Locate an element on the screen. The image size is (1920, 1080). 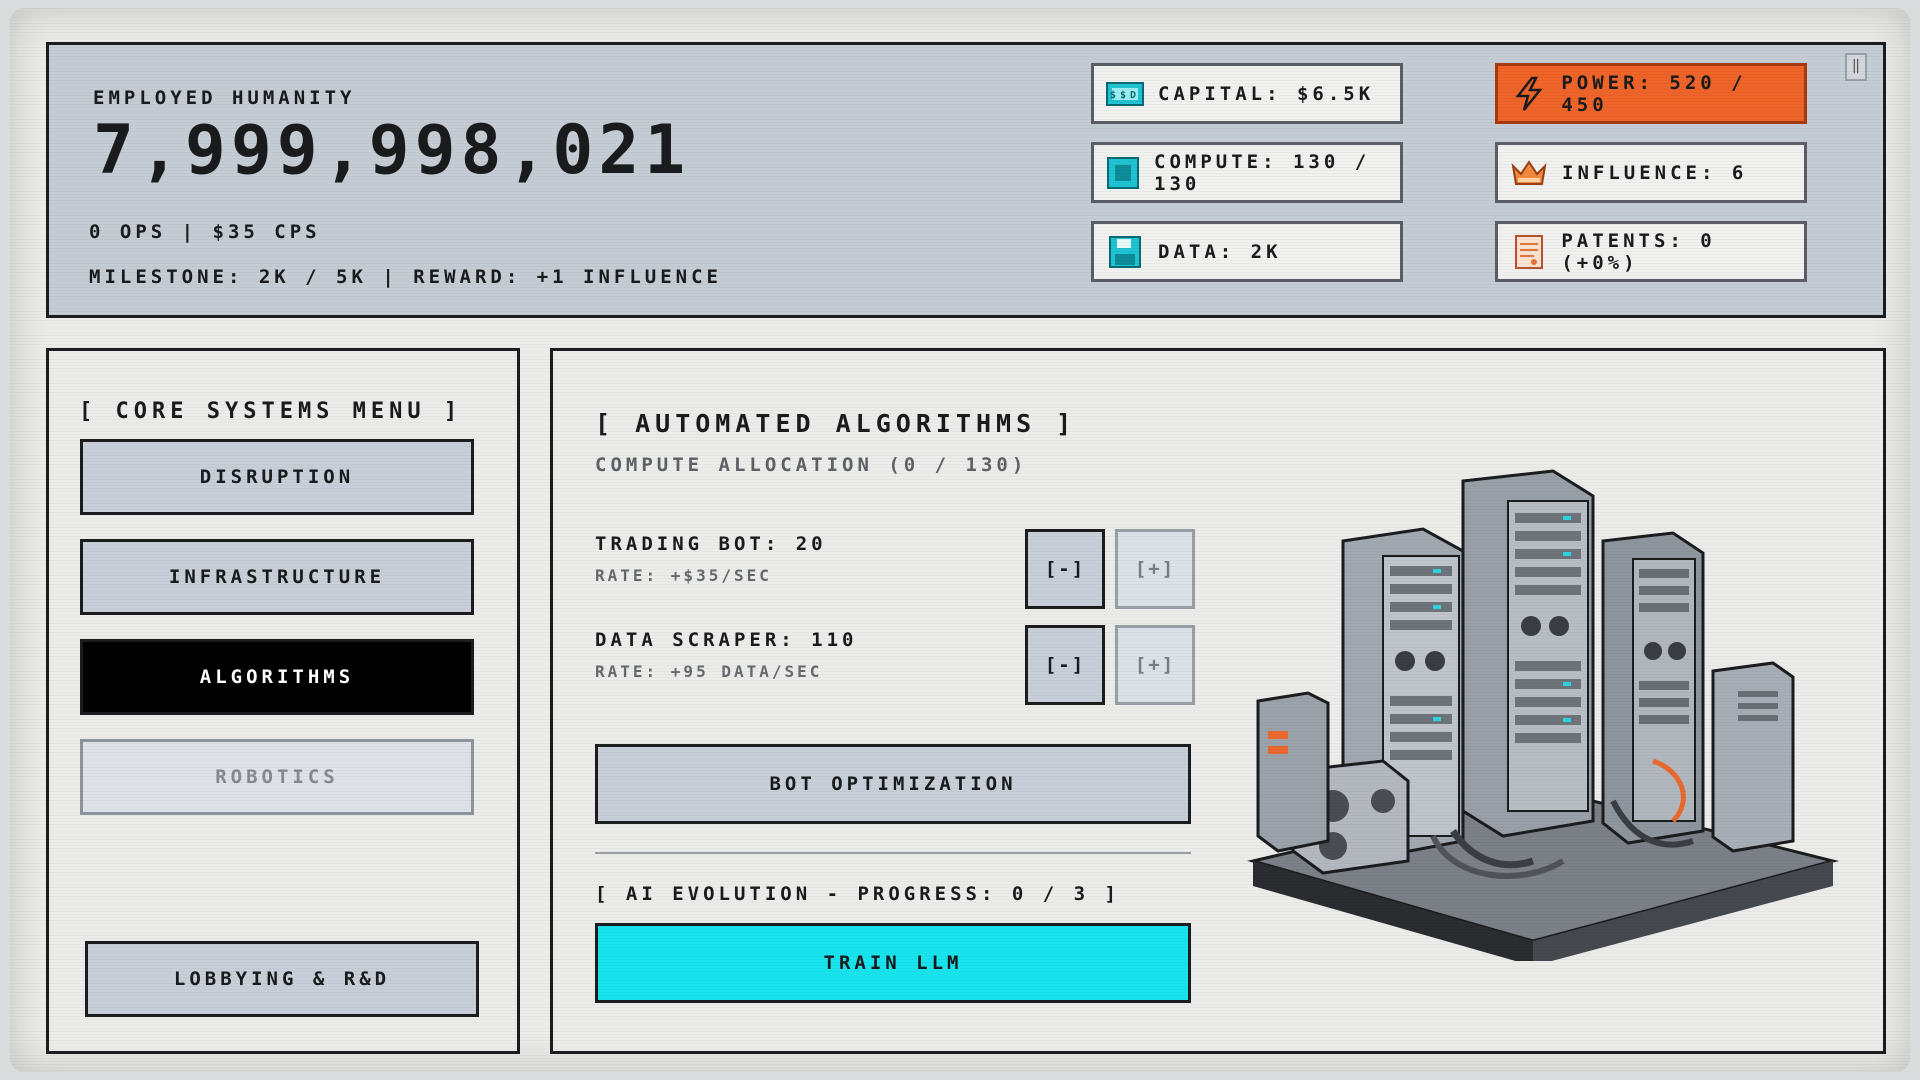
patent-document-icon is located at coordinates (1528, 251).